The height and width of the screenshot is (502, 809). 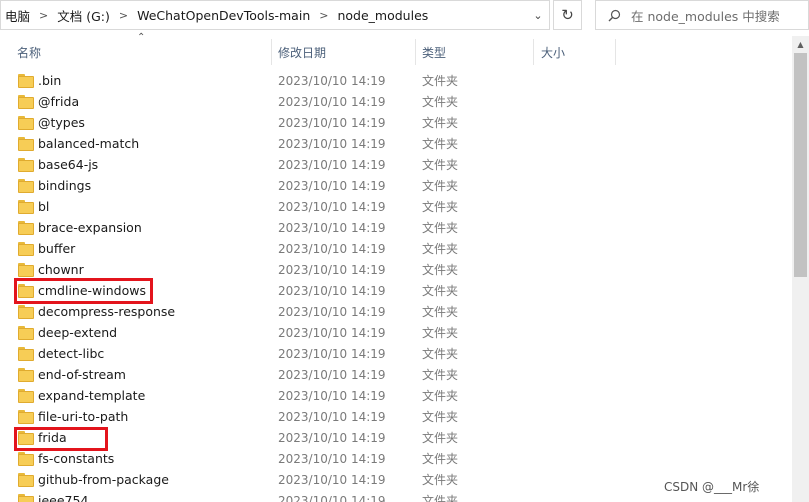 I want to click on file-name-cell: bindings, so click(x=54, y=185).